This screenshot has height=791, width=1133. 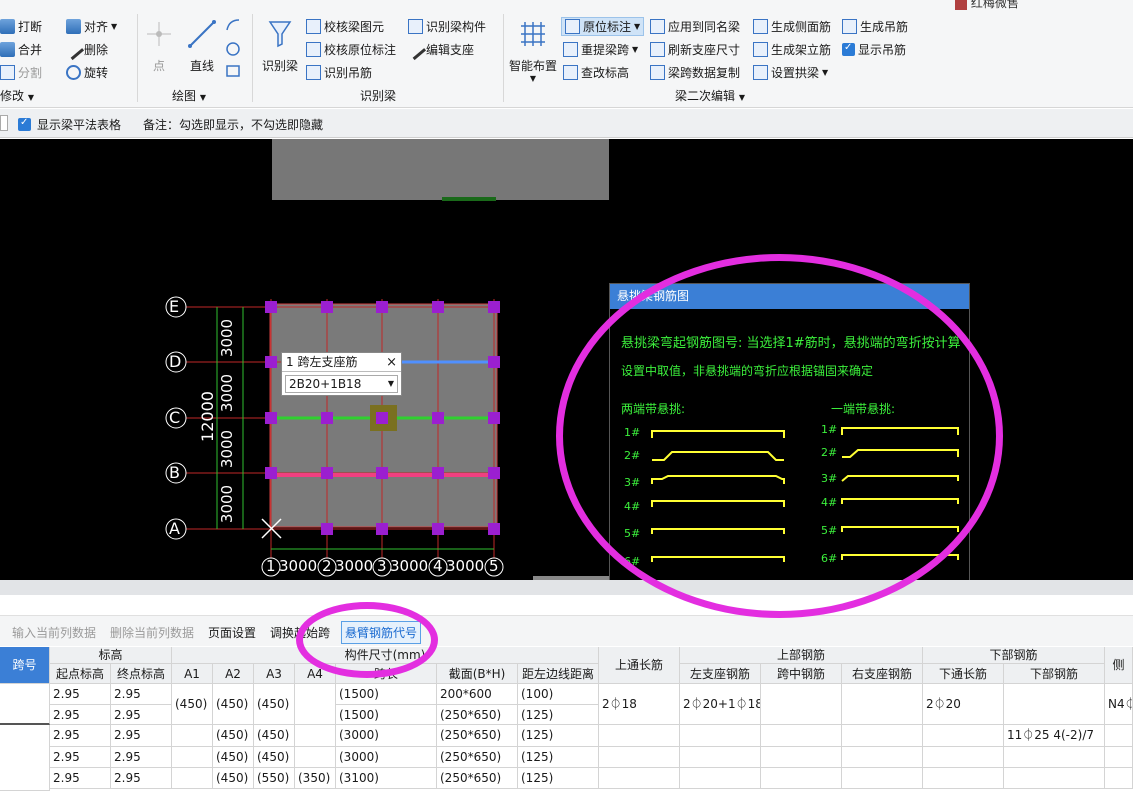 I want to click on table-cell: (3000), so click(x=386, y=757).